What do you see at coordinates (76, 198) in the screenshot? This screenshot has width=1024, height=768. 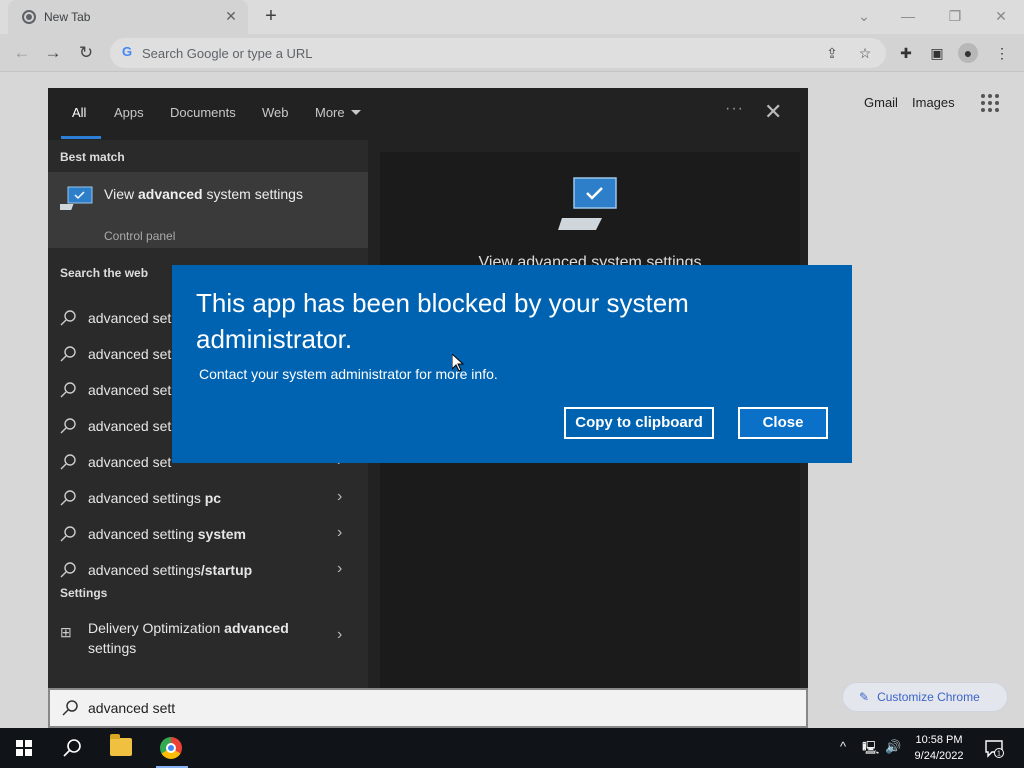 I see `computer-icon` at bounding box center [76, 198].